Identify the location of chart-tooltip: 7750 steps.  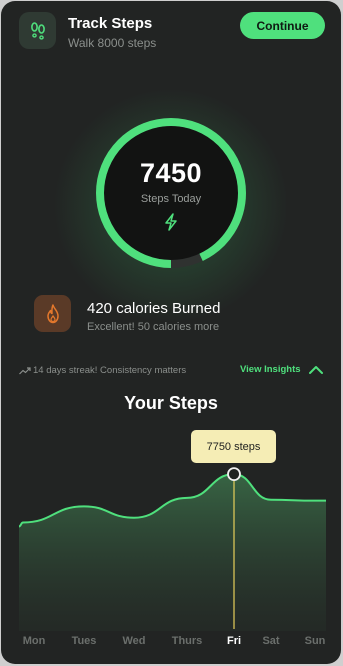
(233, 446).